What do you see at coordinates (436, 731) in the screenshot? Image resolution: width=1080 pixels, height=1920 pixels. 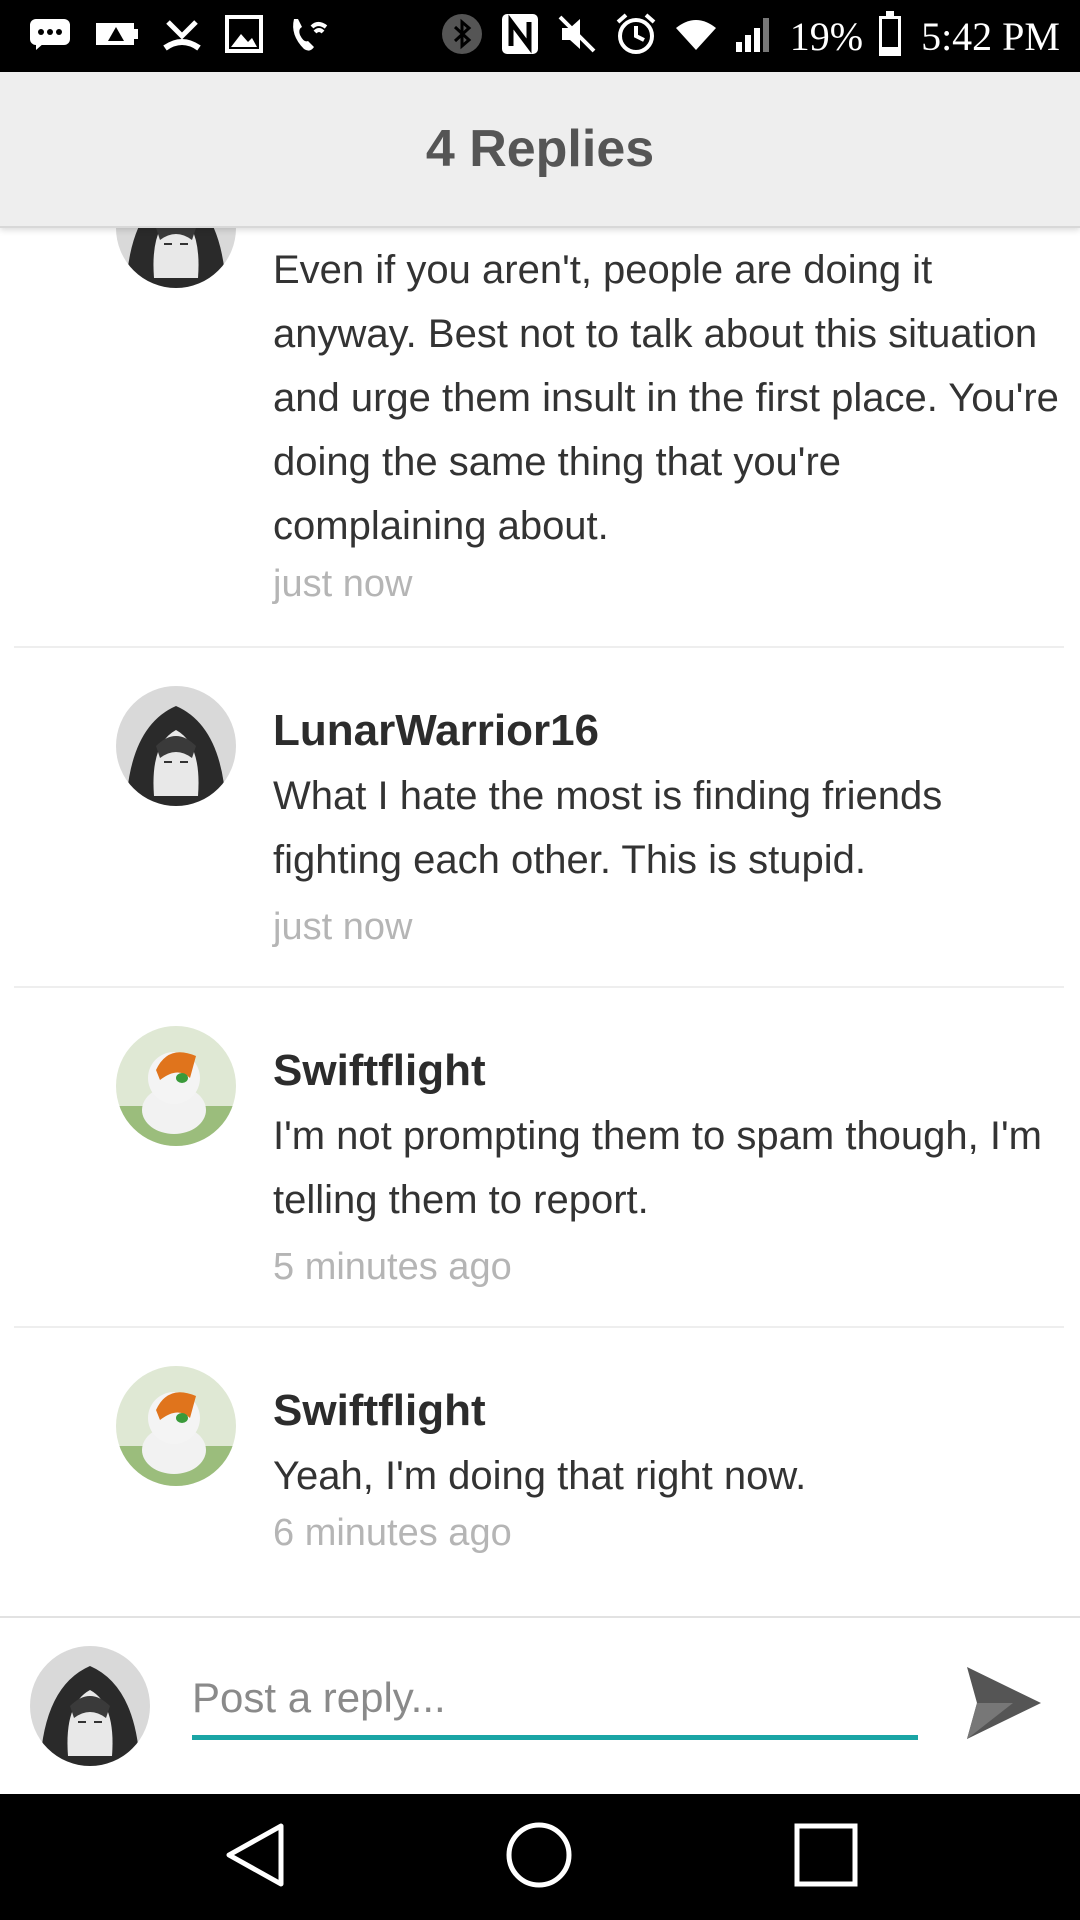 I see `reply-username: LunarWarrior16` at bounding box center [436, 731].